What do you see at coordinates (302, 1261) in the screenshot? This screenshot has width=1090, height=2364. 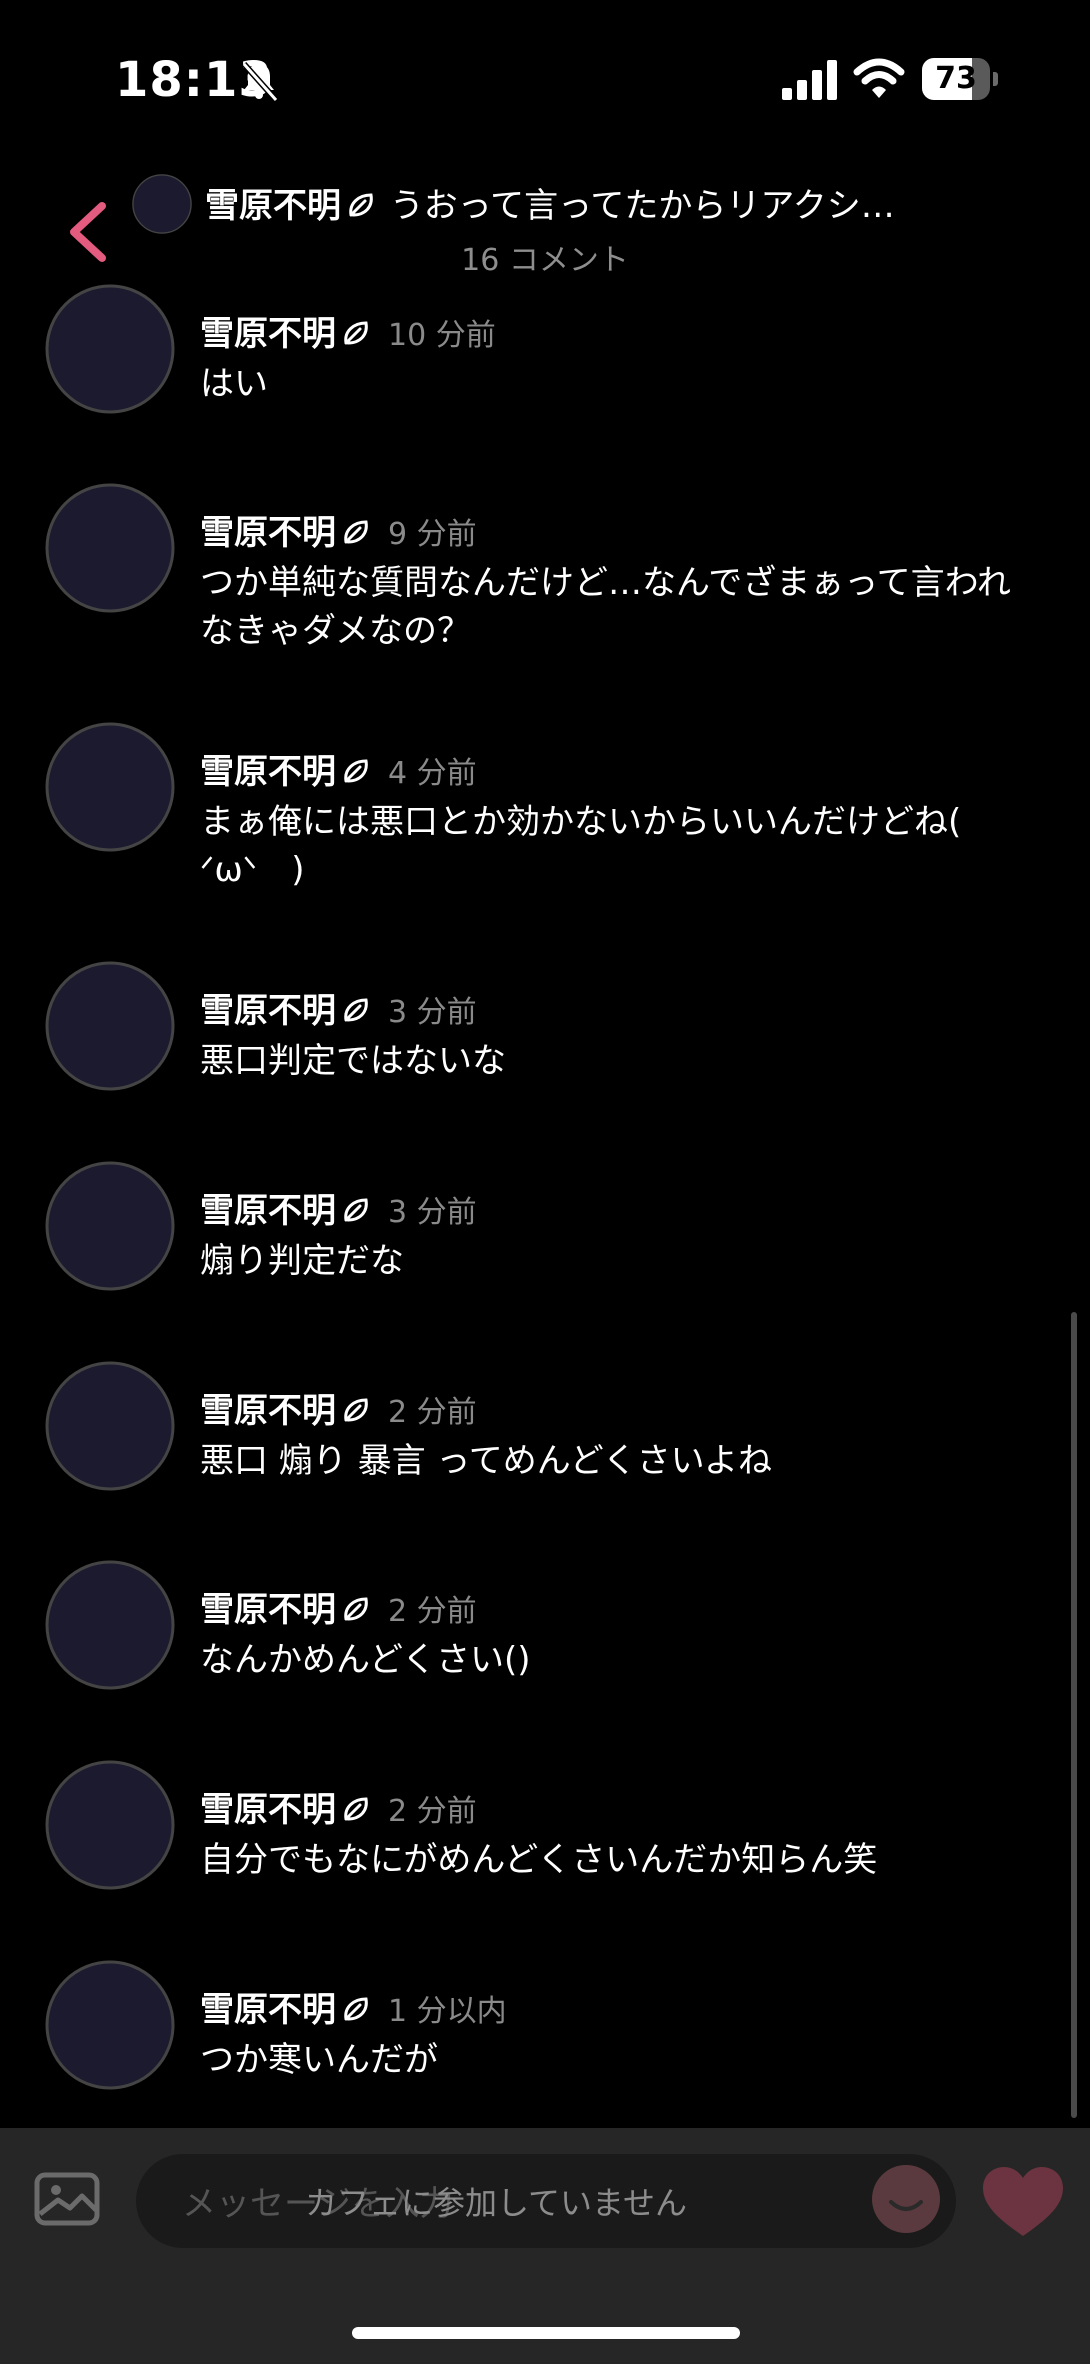 I see `comment-text: 煽り判定だな` at bounding box center [302, 1261].